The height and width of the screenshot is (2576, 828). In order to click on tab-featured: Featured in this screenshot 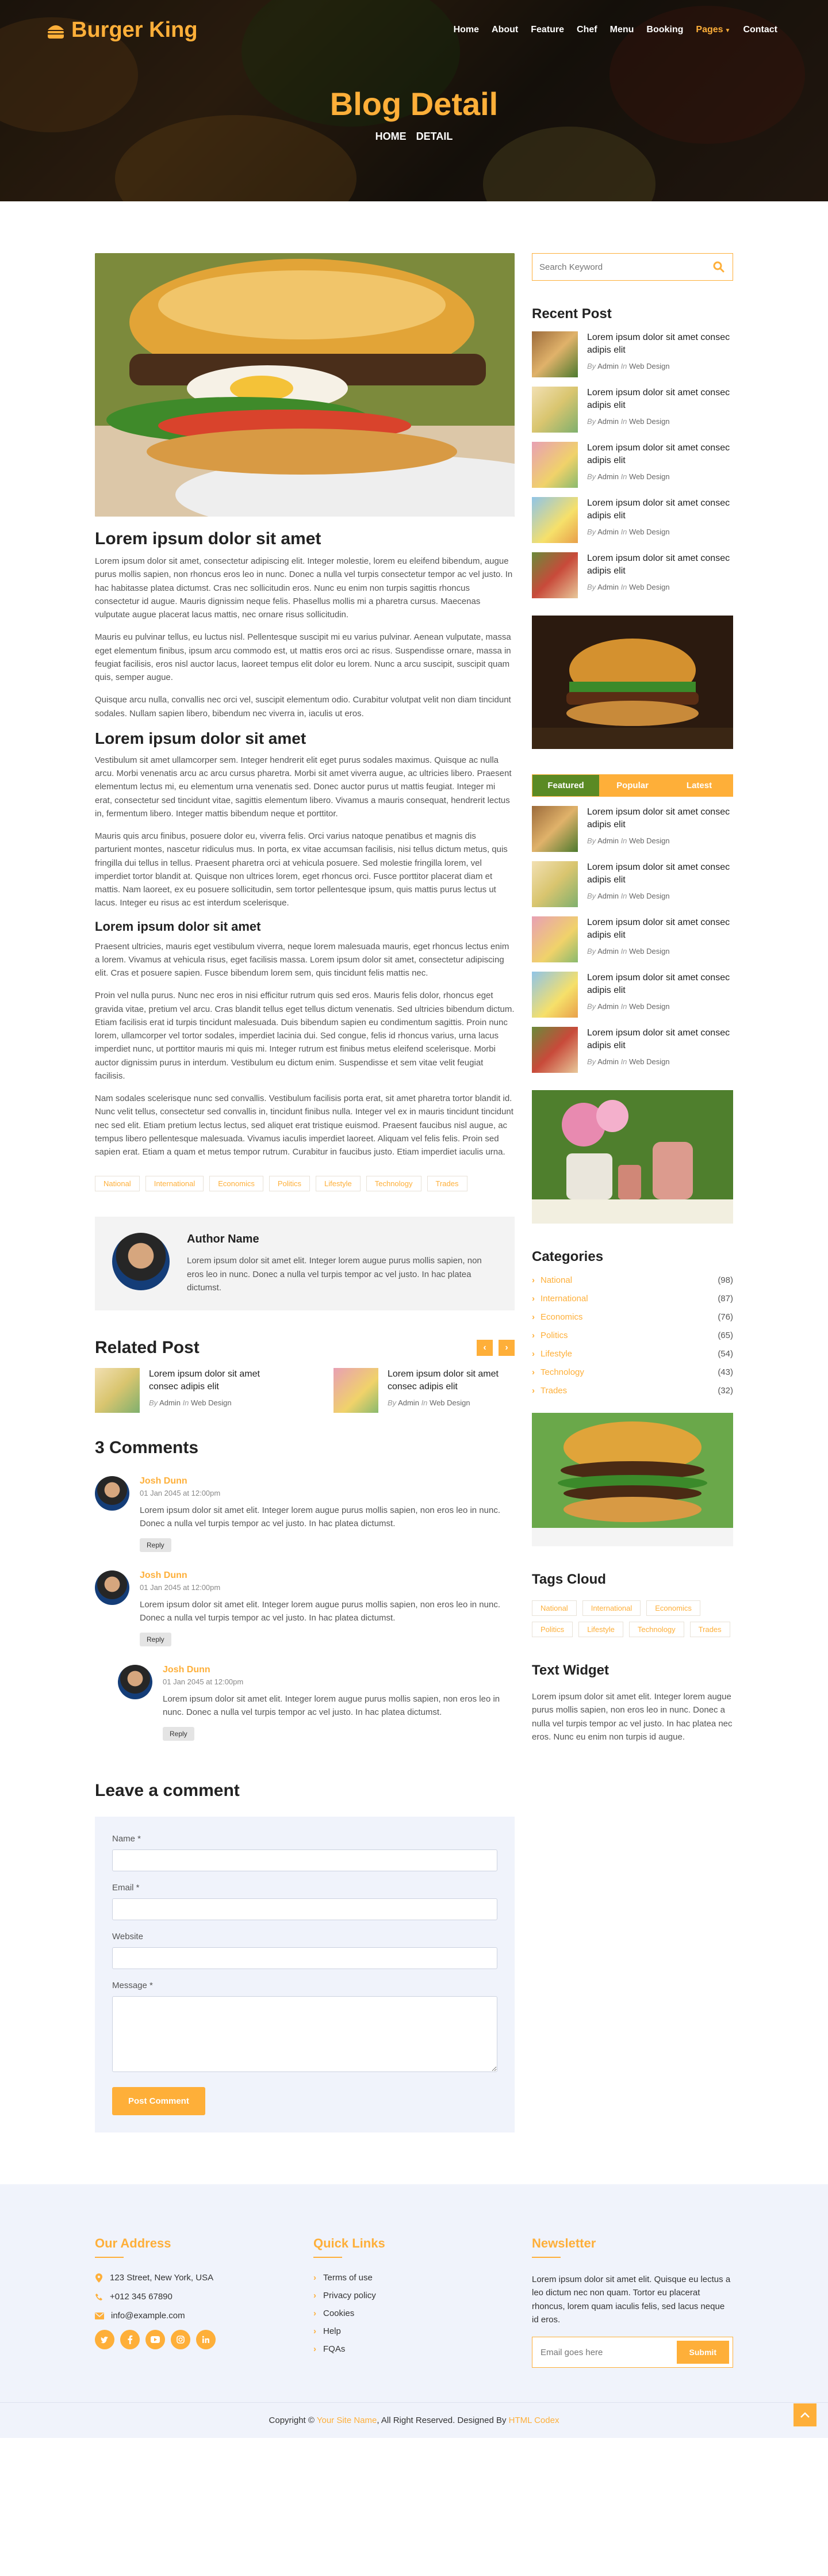, I will do `click(565, 785)`.